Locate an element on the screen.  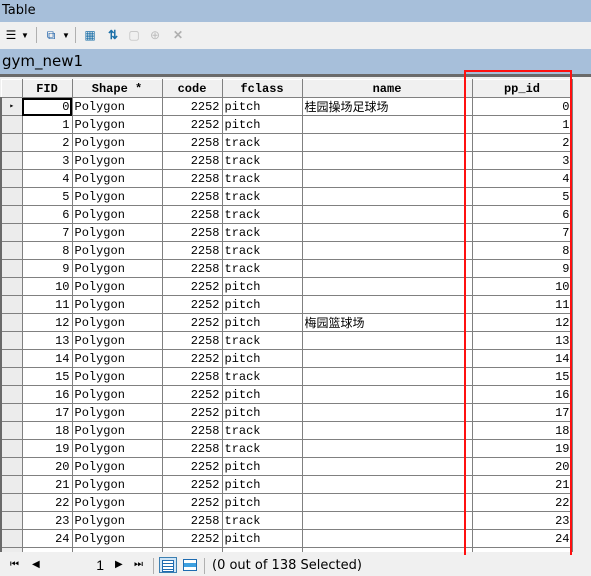
cell-pp-id: 10 is located at coordinates (522, 286).